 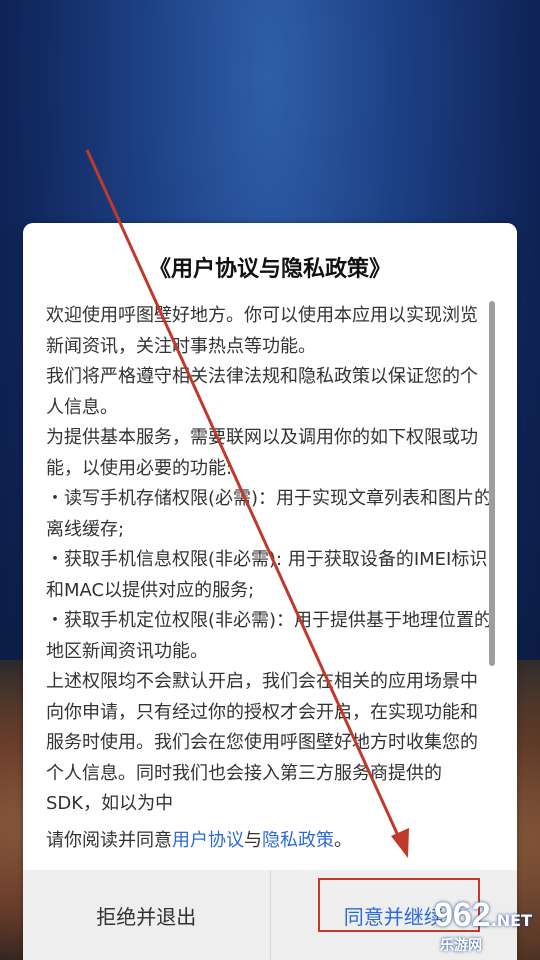 I want to click on consent-line: 请你阅读并同意用户协议与隐私政策。, so click(x=270, y=841).